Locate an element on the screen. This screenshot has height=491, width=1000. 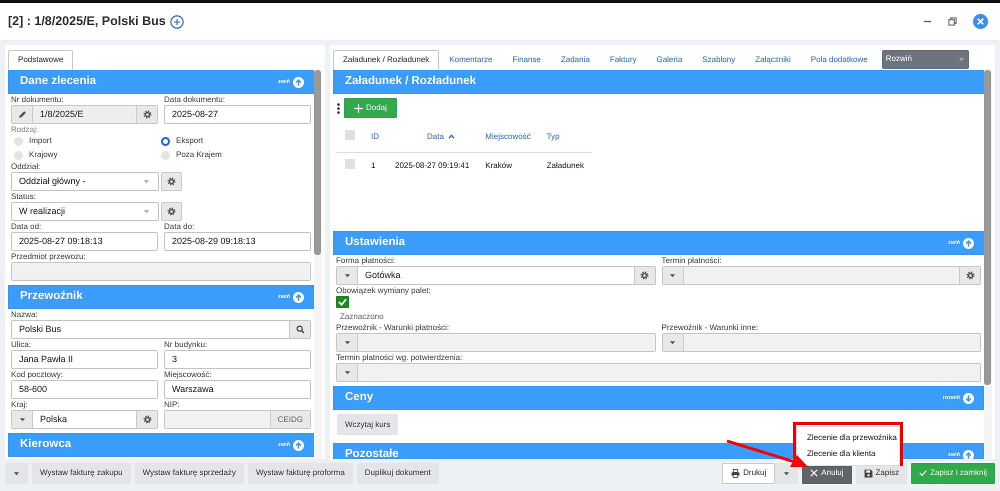
field-label: Forma płatności: is located at coordinates (366, 261).